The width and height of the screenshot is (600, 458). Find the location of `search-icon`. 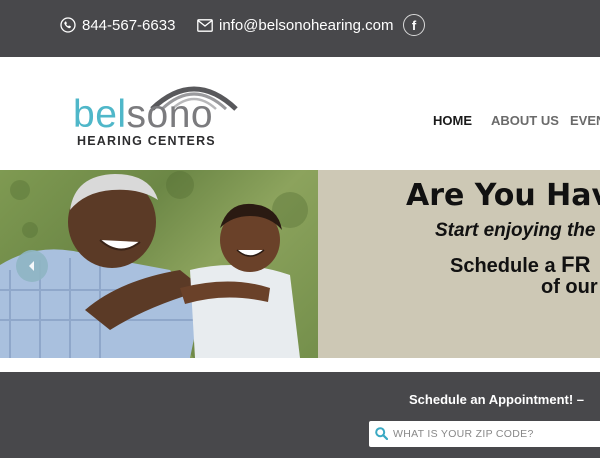

search-icon is located at coordinates (381, 433).